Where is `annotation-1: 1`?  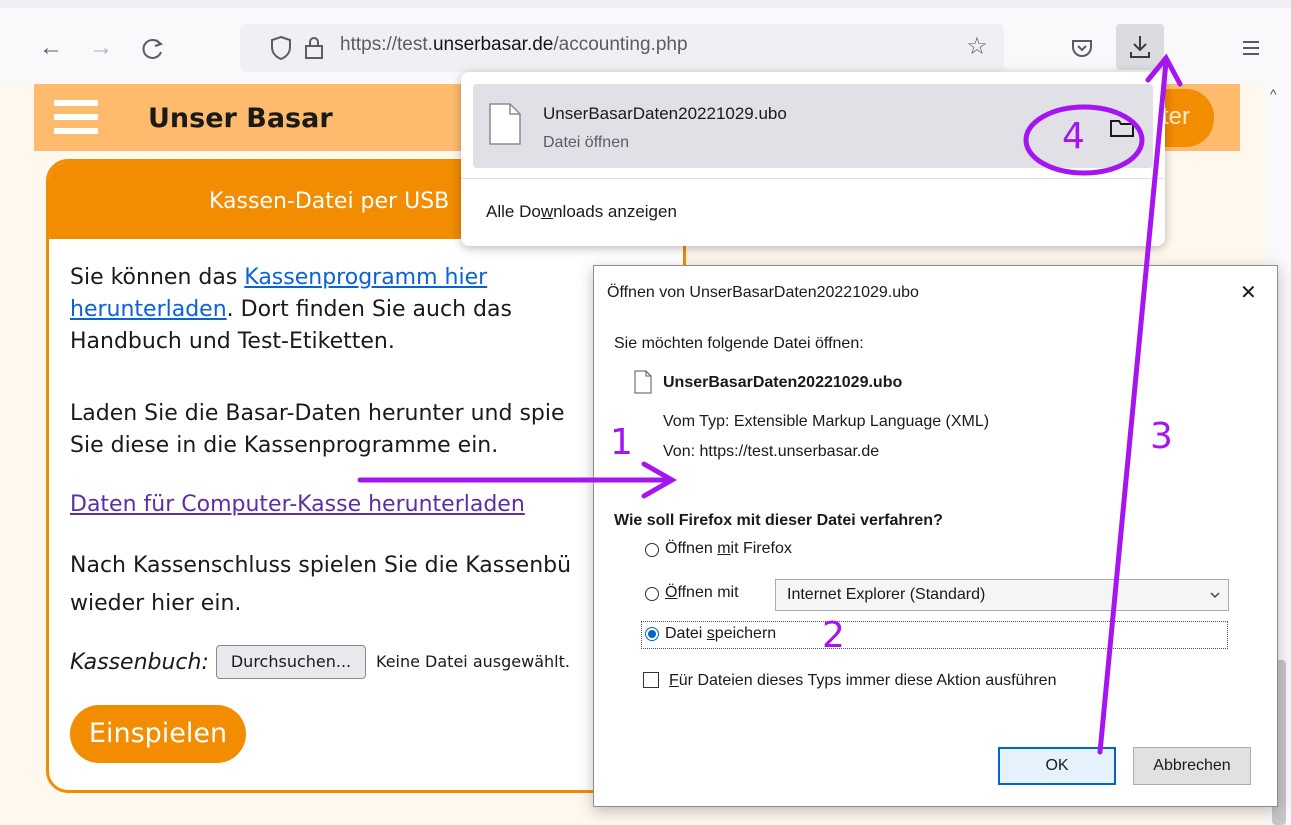
annotation-1: 1 is located at coordinates (621, 442).